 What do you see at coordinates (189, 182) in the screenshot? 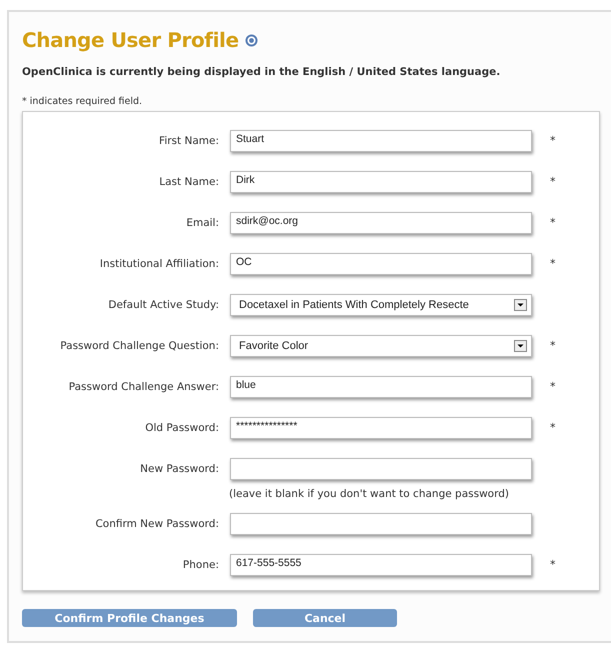
I see `field-label: Last Name:` at bounding box center [189, 182].